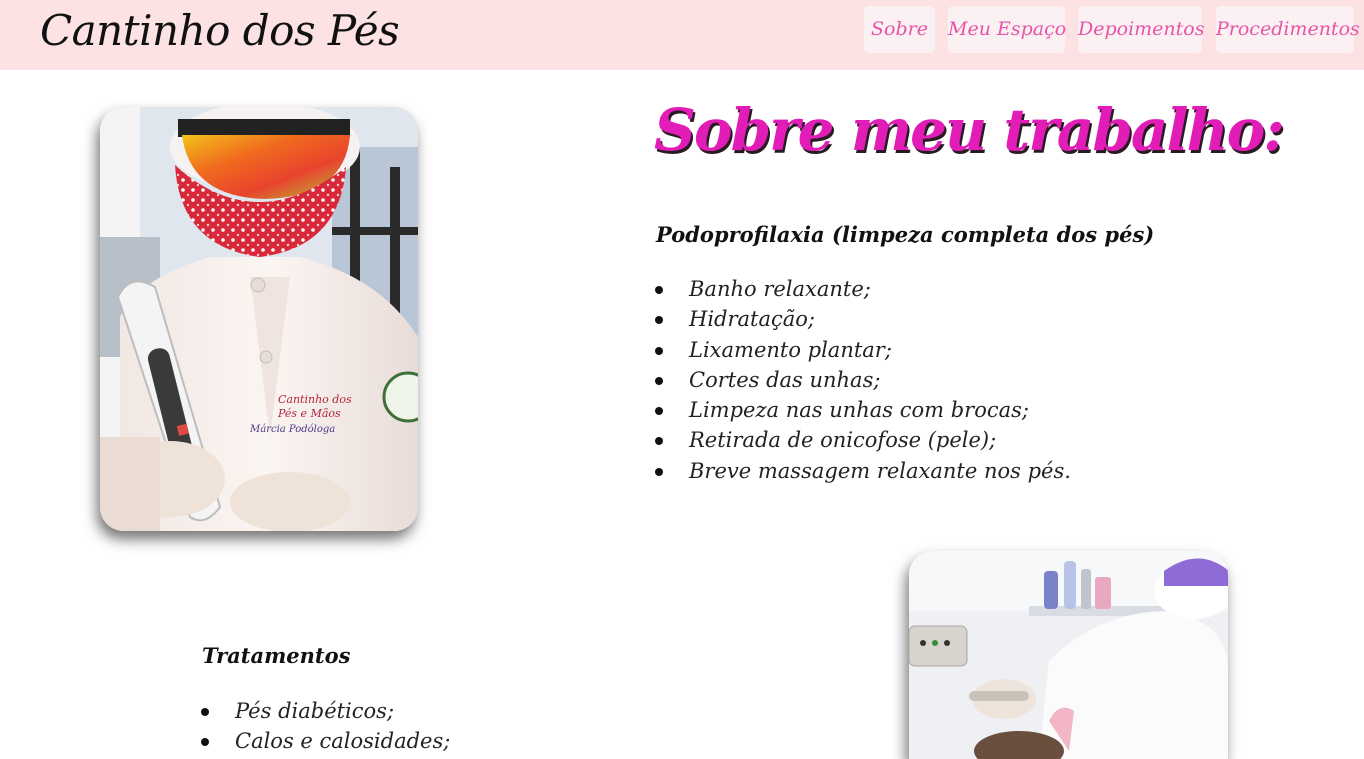 This screenshot has height=759, width=1364. I want to click on embroidery-line-1: Cantinho dos, so click(315, 399).